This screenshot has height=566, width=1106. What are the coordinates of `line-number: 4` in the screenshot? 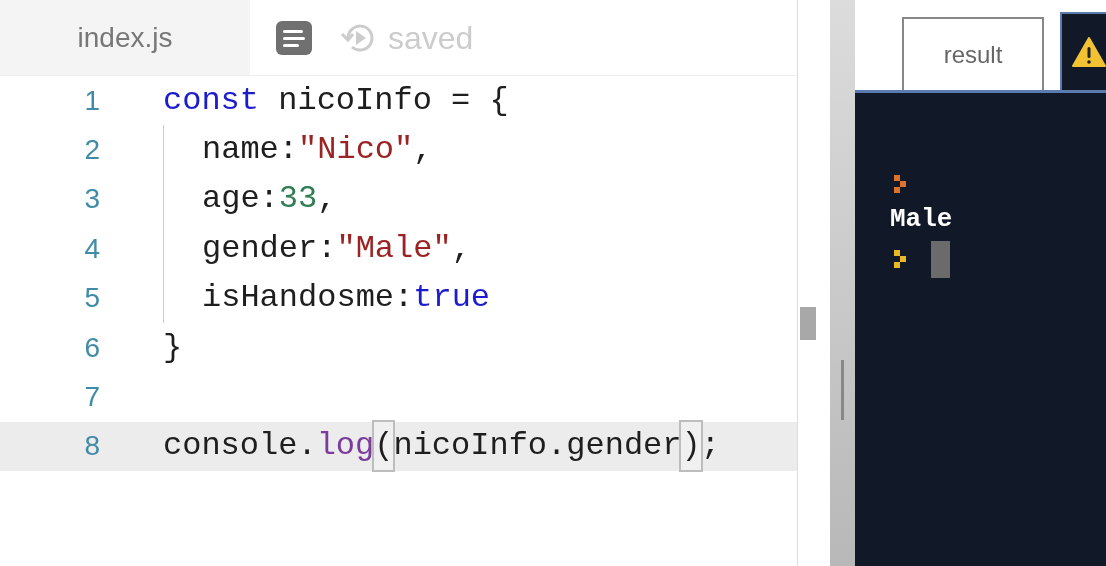 It's located at (91, 248).